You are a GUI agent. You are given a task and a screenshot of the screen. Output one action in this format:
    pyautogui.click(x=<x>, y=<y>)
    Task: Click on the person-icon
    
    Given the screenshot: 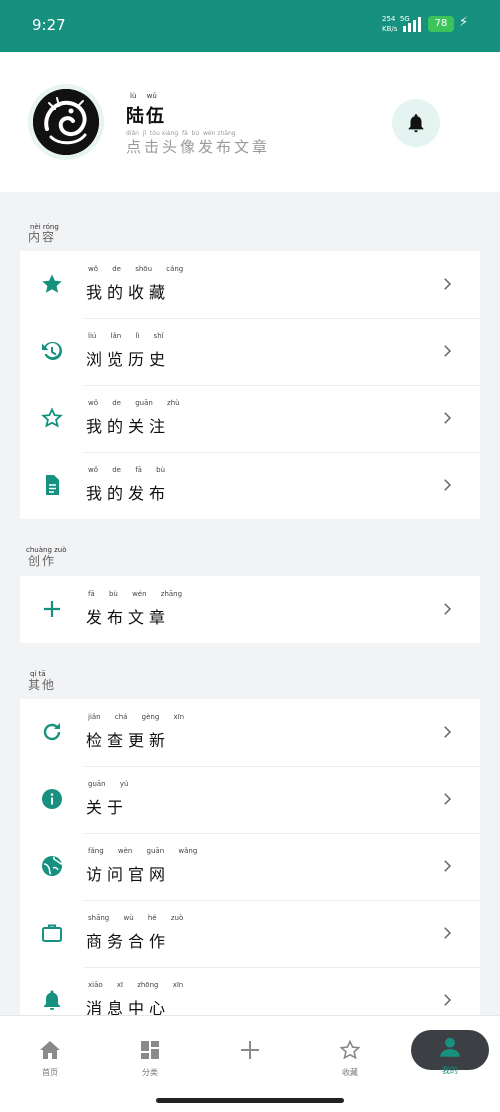 What is the action you would take?
    pyautogui.click(x=450, y=1047)
    